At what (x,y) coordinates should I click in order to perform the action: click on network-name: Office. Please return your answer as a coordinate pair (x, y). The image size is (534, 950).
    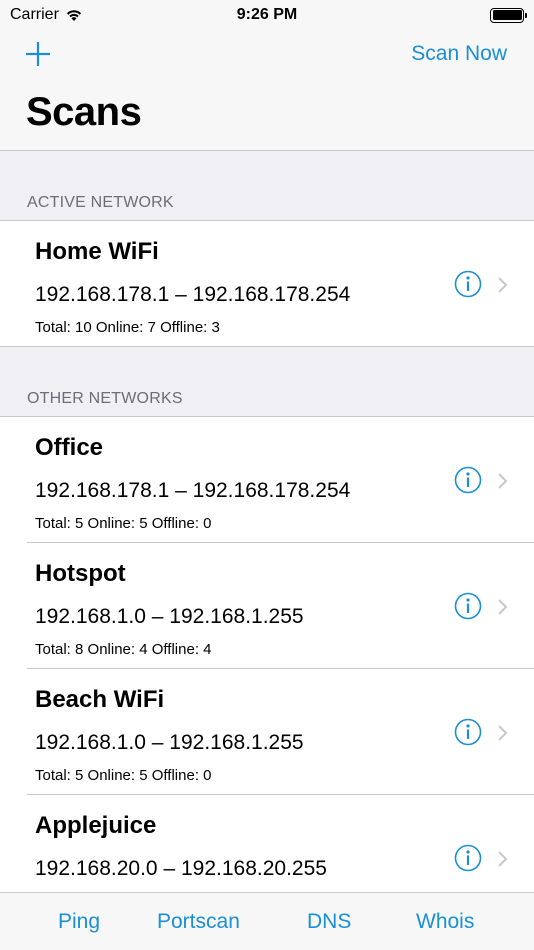
    Looking at the image, I should click on (69, 447).